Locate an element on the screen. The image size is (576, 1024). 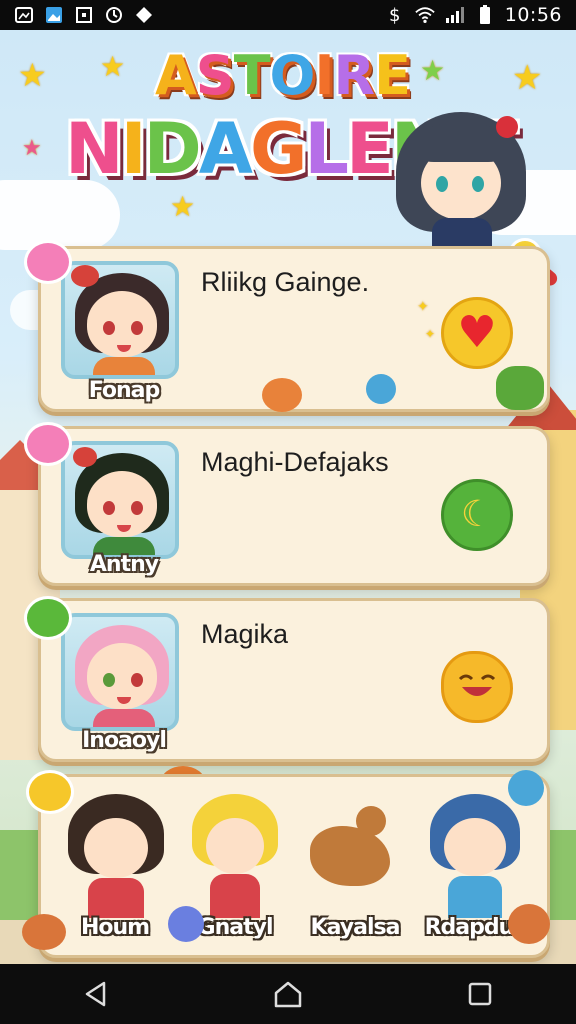
blue-orb-icon is located at coordinates (186, 924).